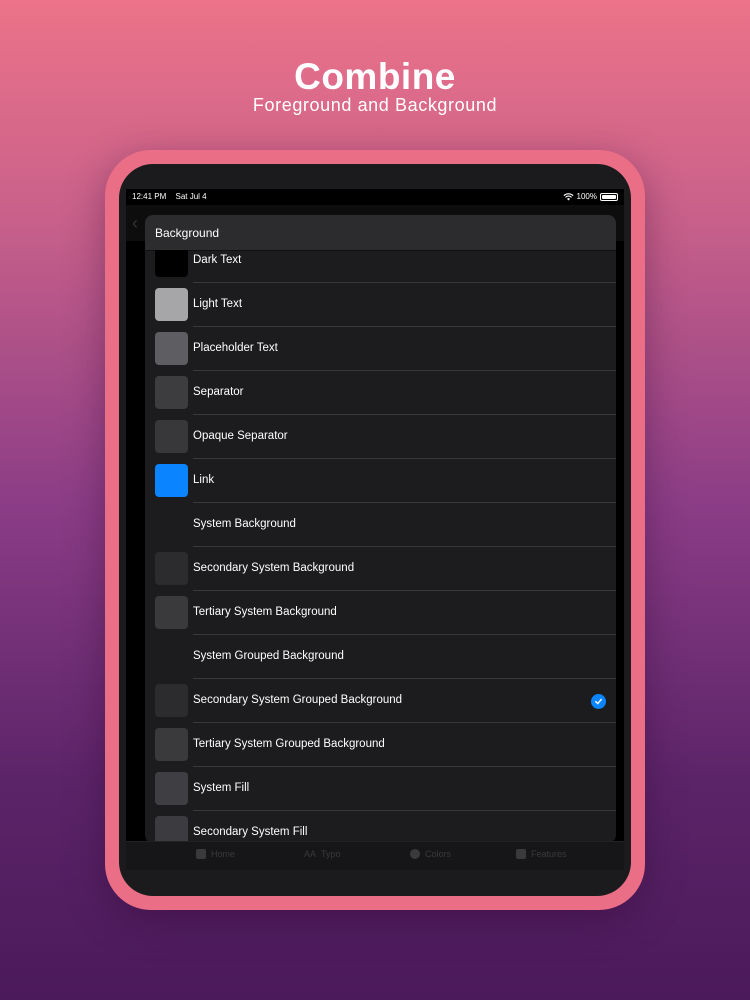  I want to click on list-item: System Background, so click(380, 525).